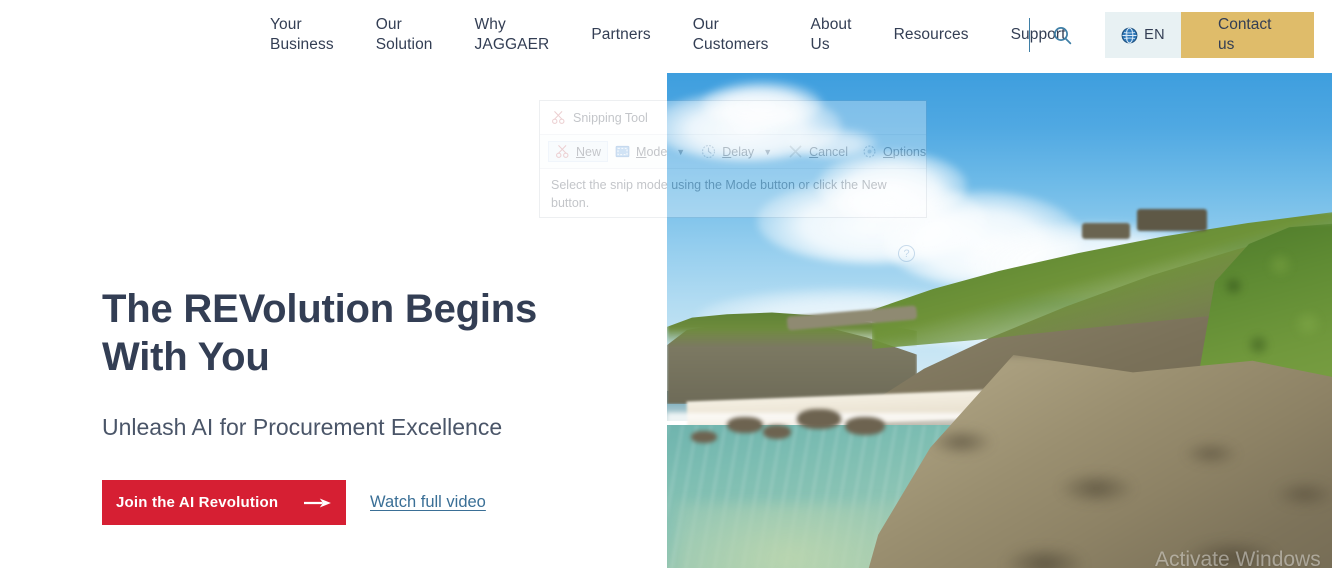  I want to click on cta-primary-label: Join the AI Revolution, so click(197, 502).